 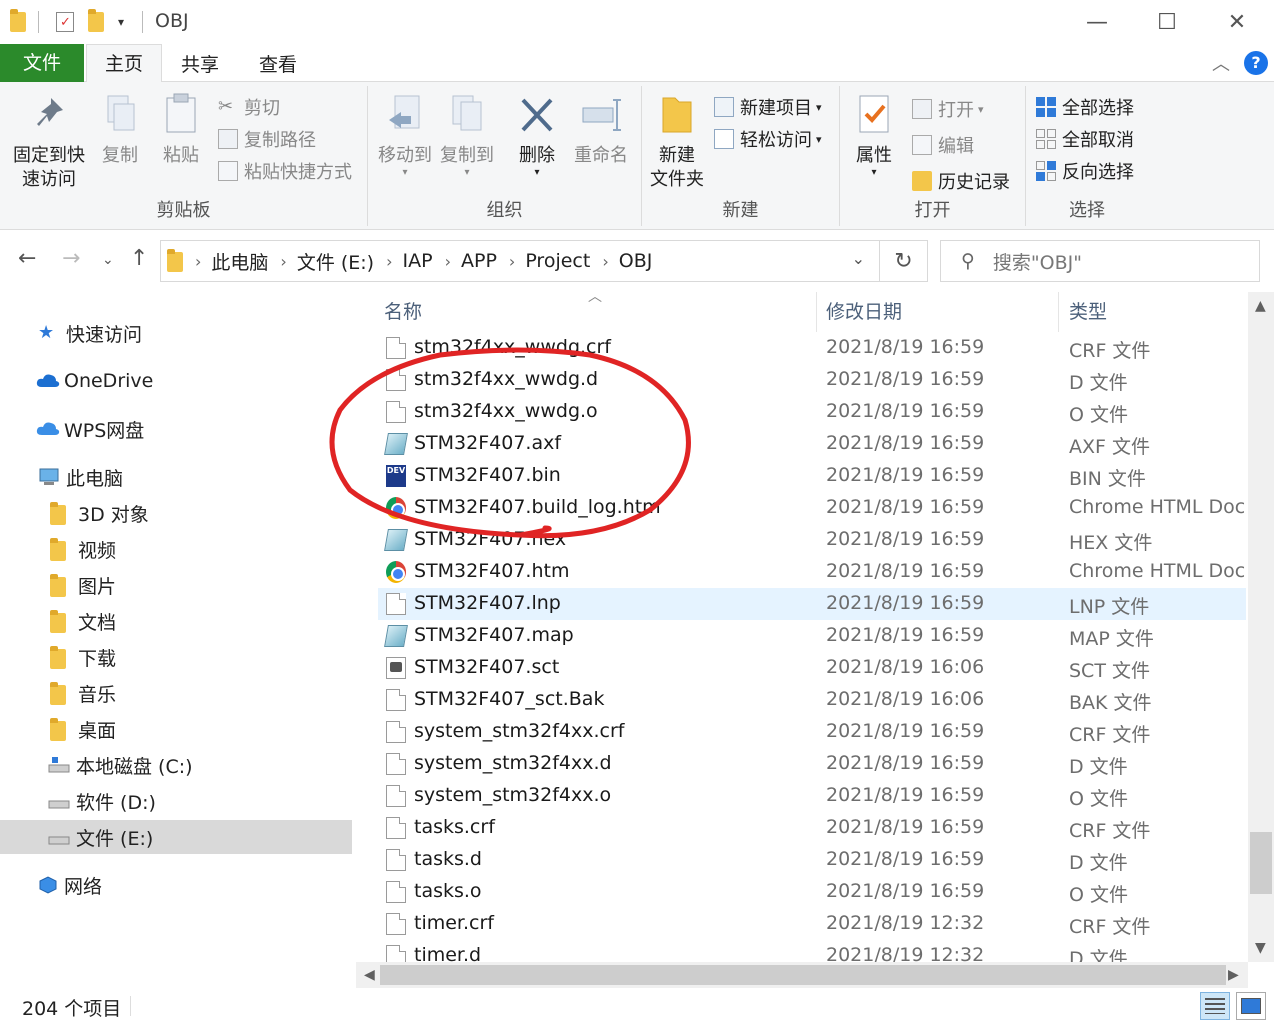 What do you see at coordinates (65, 22) in the screenshot?
I see `properties-quick-icon: ✓` at bounding box center [65, 22].